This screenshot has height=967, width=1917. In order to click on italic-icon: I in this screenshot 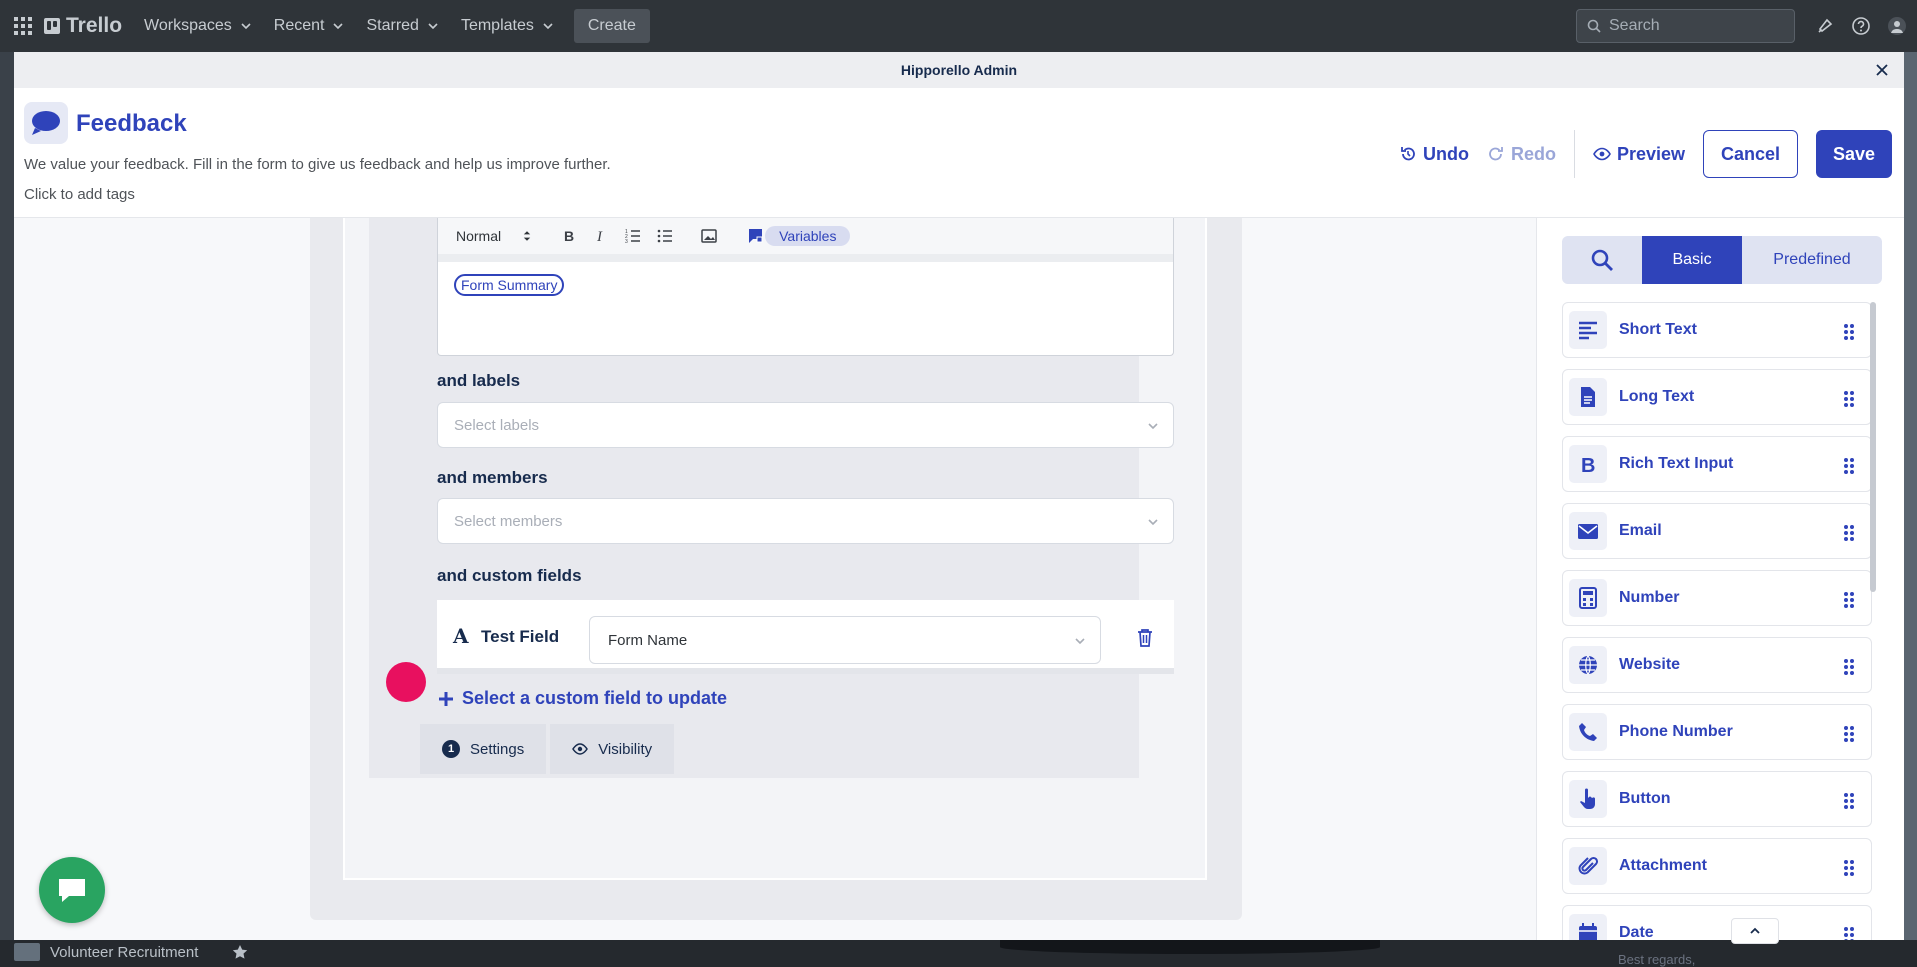, I will do `click(601, 236)`.